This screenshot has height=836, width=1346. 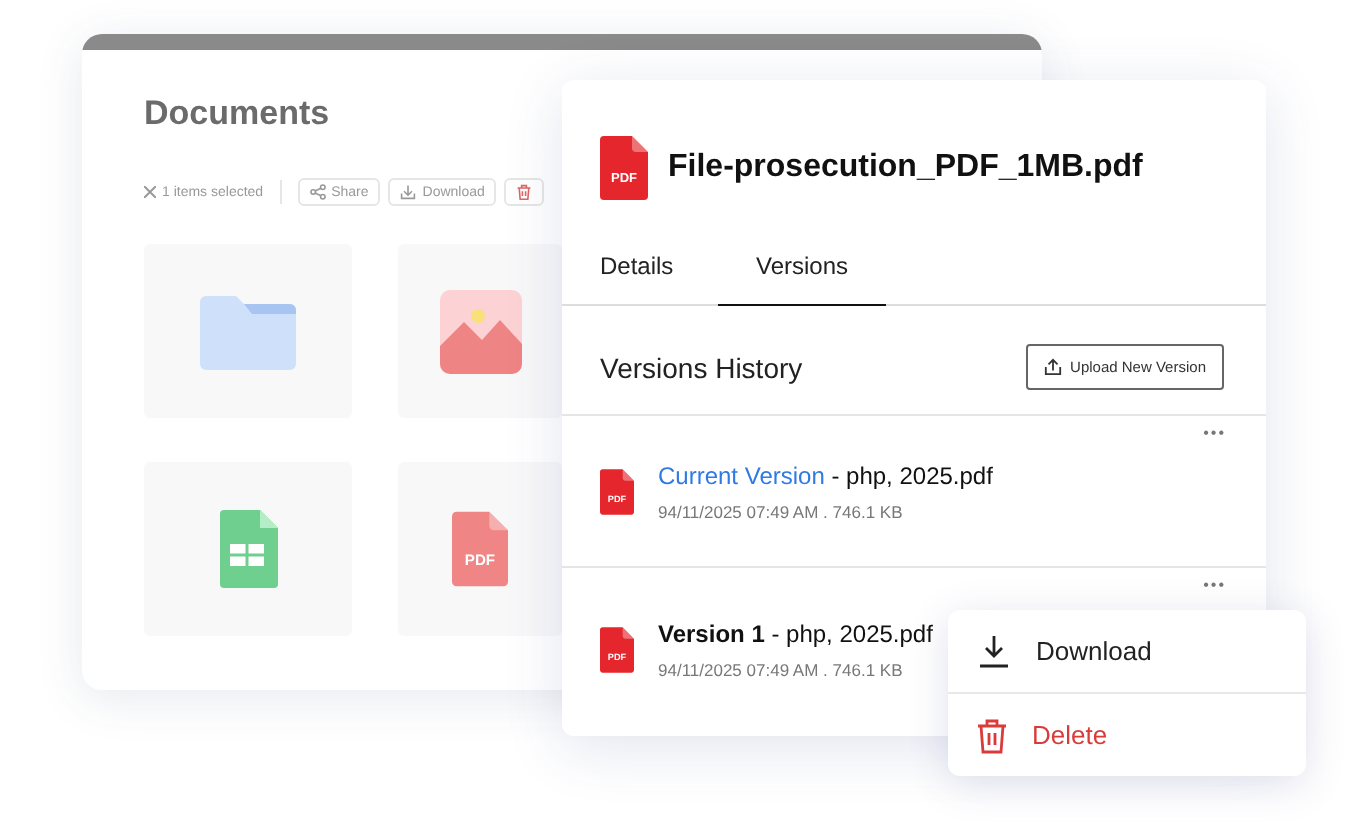 I want to click on tab: Details, so click(x=640, y=267).